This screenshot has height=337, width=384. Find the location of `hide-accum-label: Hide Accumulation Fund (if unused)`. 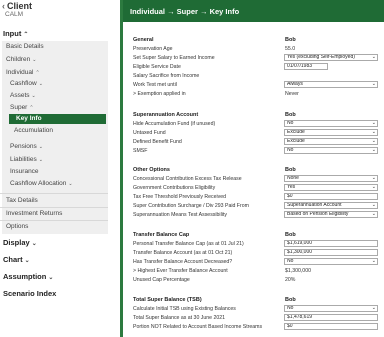

hide-accum-label: Hide Accumulation Fund (if unused) is located at coordinates (174, 124).